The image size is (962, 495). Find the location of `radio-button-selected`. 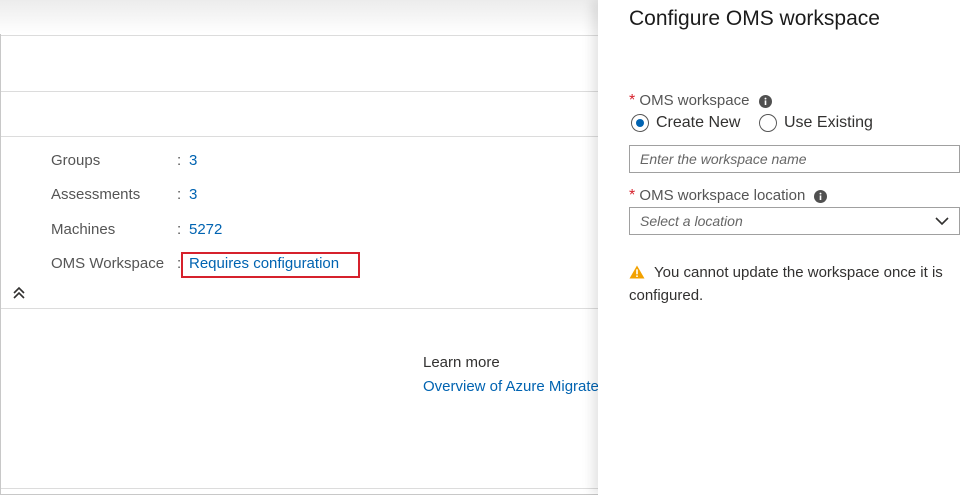

radio-button-selected is located at coordinates (640, 123).